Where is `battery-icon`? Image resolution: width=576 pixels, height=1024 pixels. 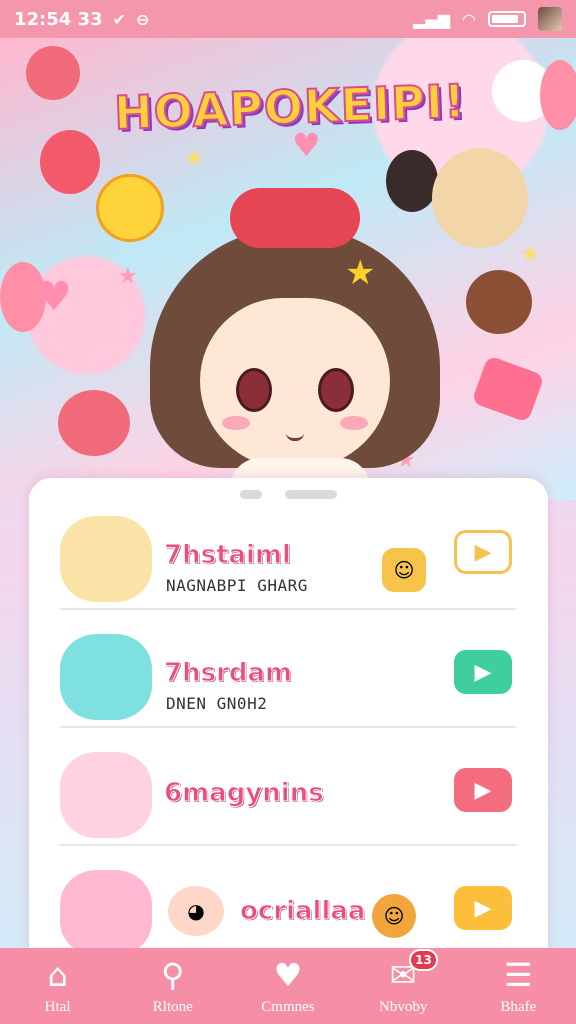
battery-icon is located at coordinates (507, 19).